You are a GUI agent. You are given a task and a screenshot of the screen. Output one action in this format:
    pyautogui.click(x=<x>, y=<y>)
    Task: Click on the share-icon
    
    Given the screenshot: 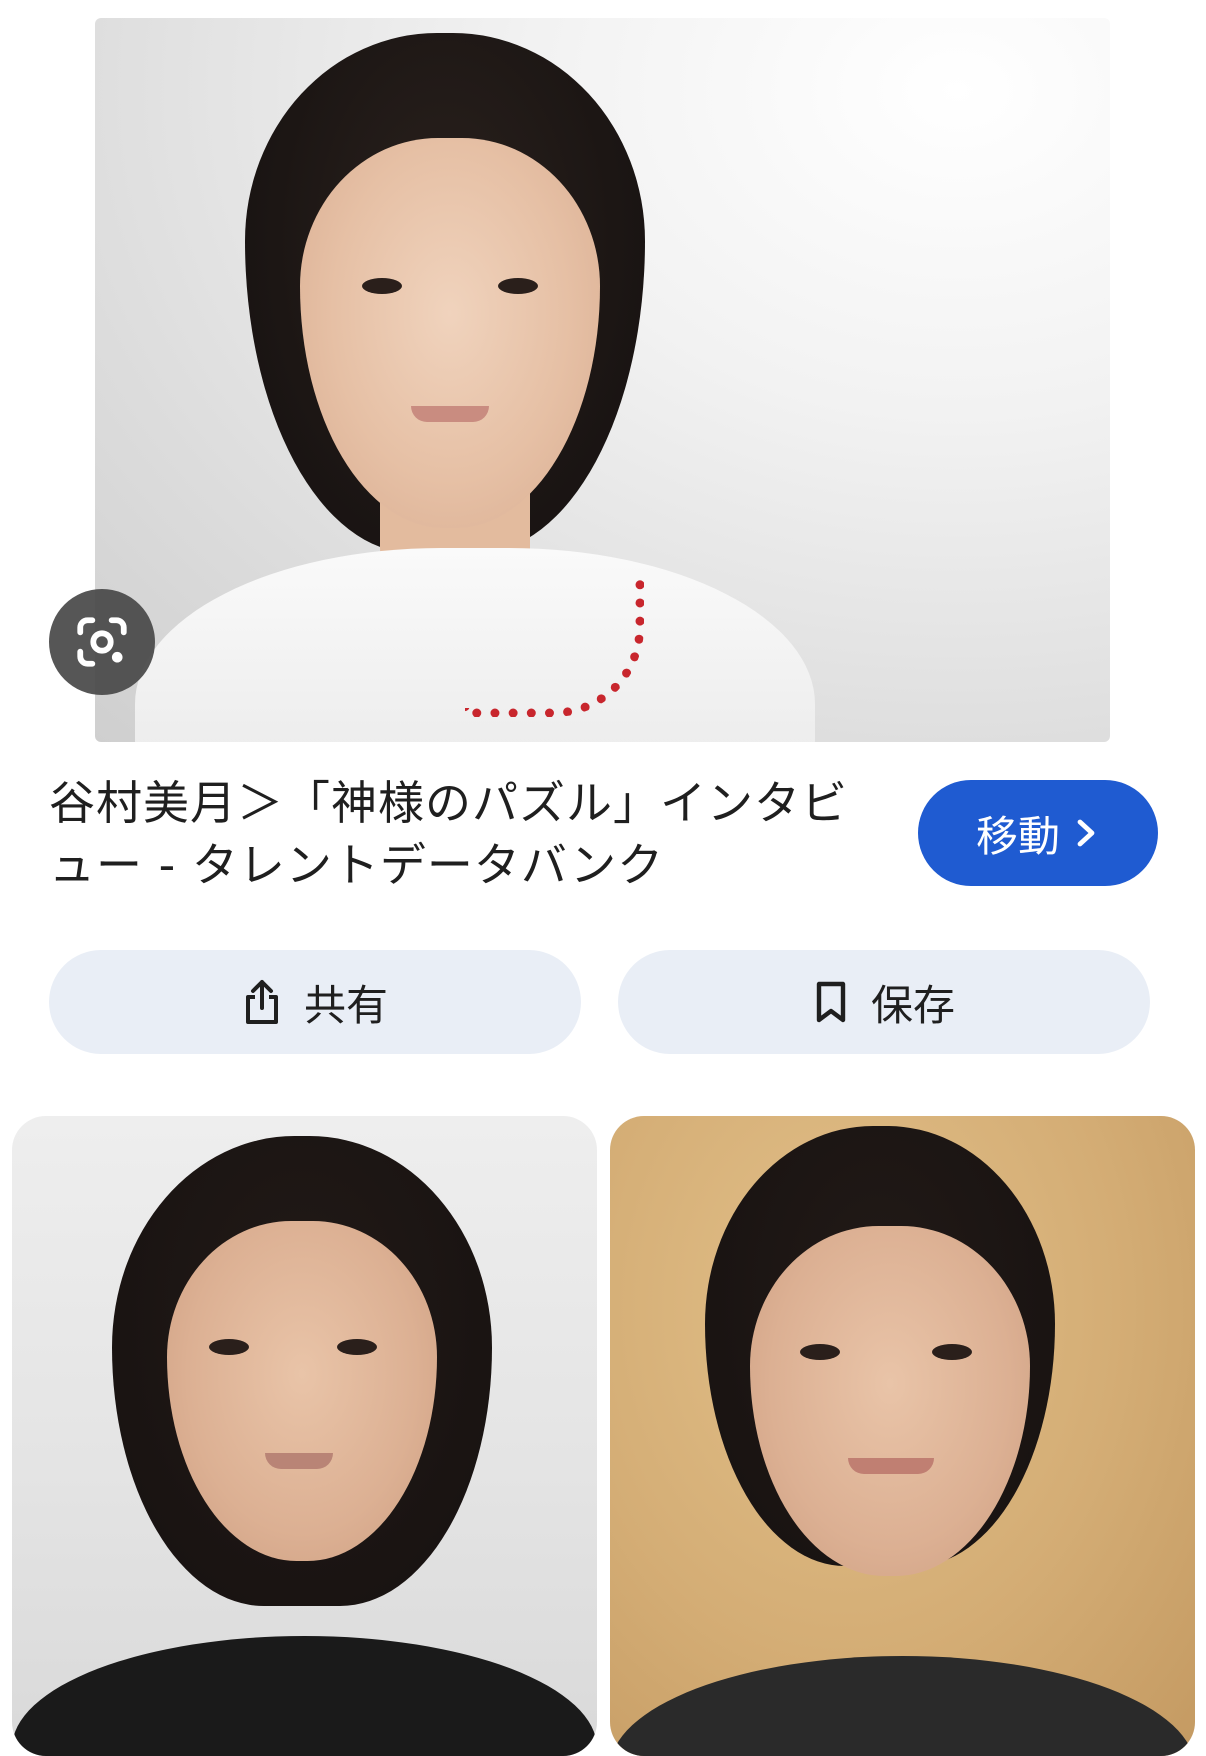 What is the action you would take?
    pyautogui.click(x=261, y=1002)
    